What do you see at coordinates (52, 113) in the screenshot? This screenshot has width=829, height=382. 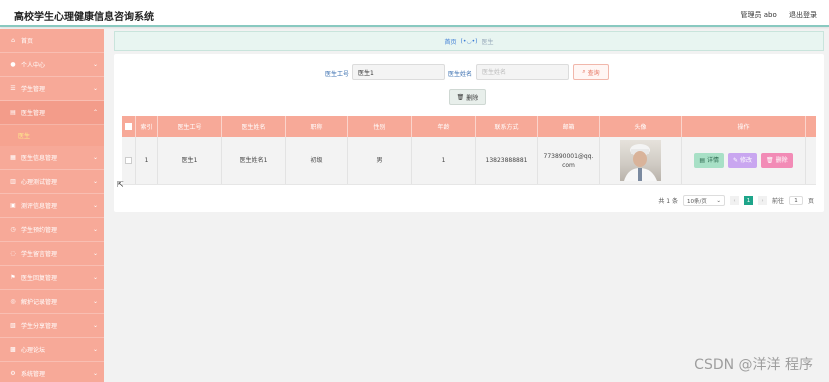 I see `sidebar-item-3: ▤ 医生管理 ⌃` at bounding box center [52, 113].